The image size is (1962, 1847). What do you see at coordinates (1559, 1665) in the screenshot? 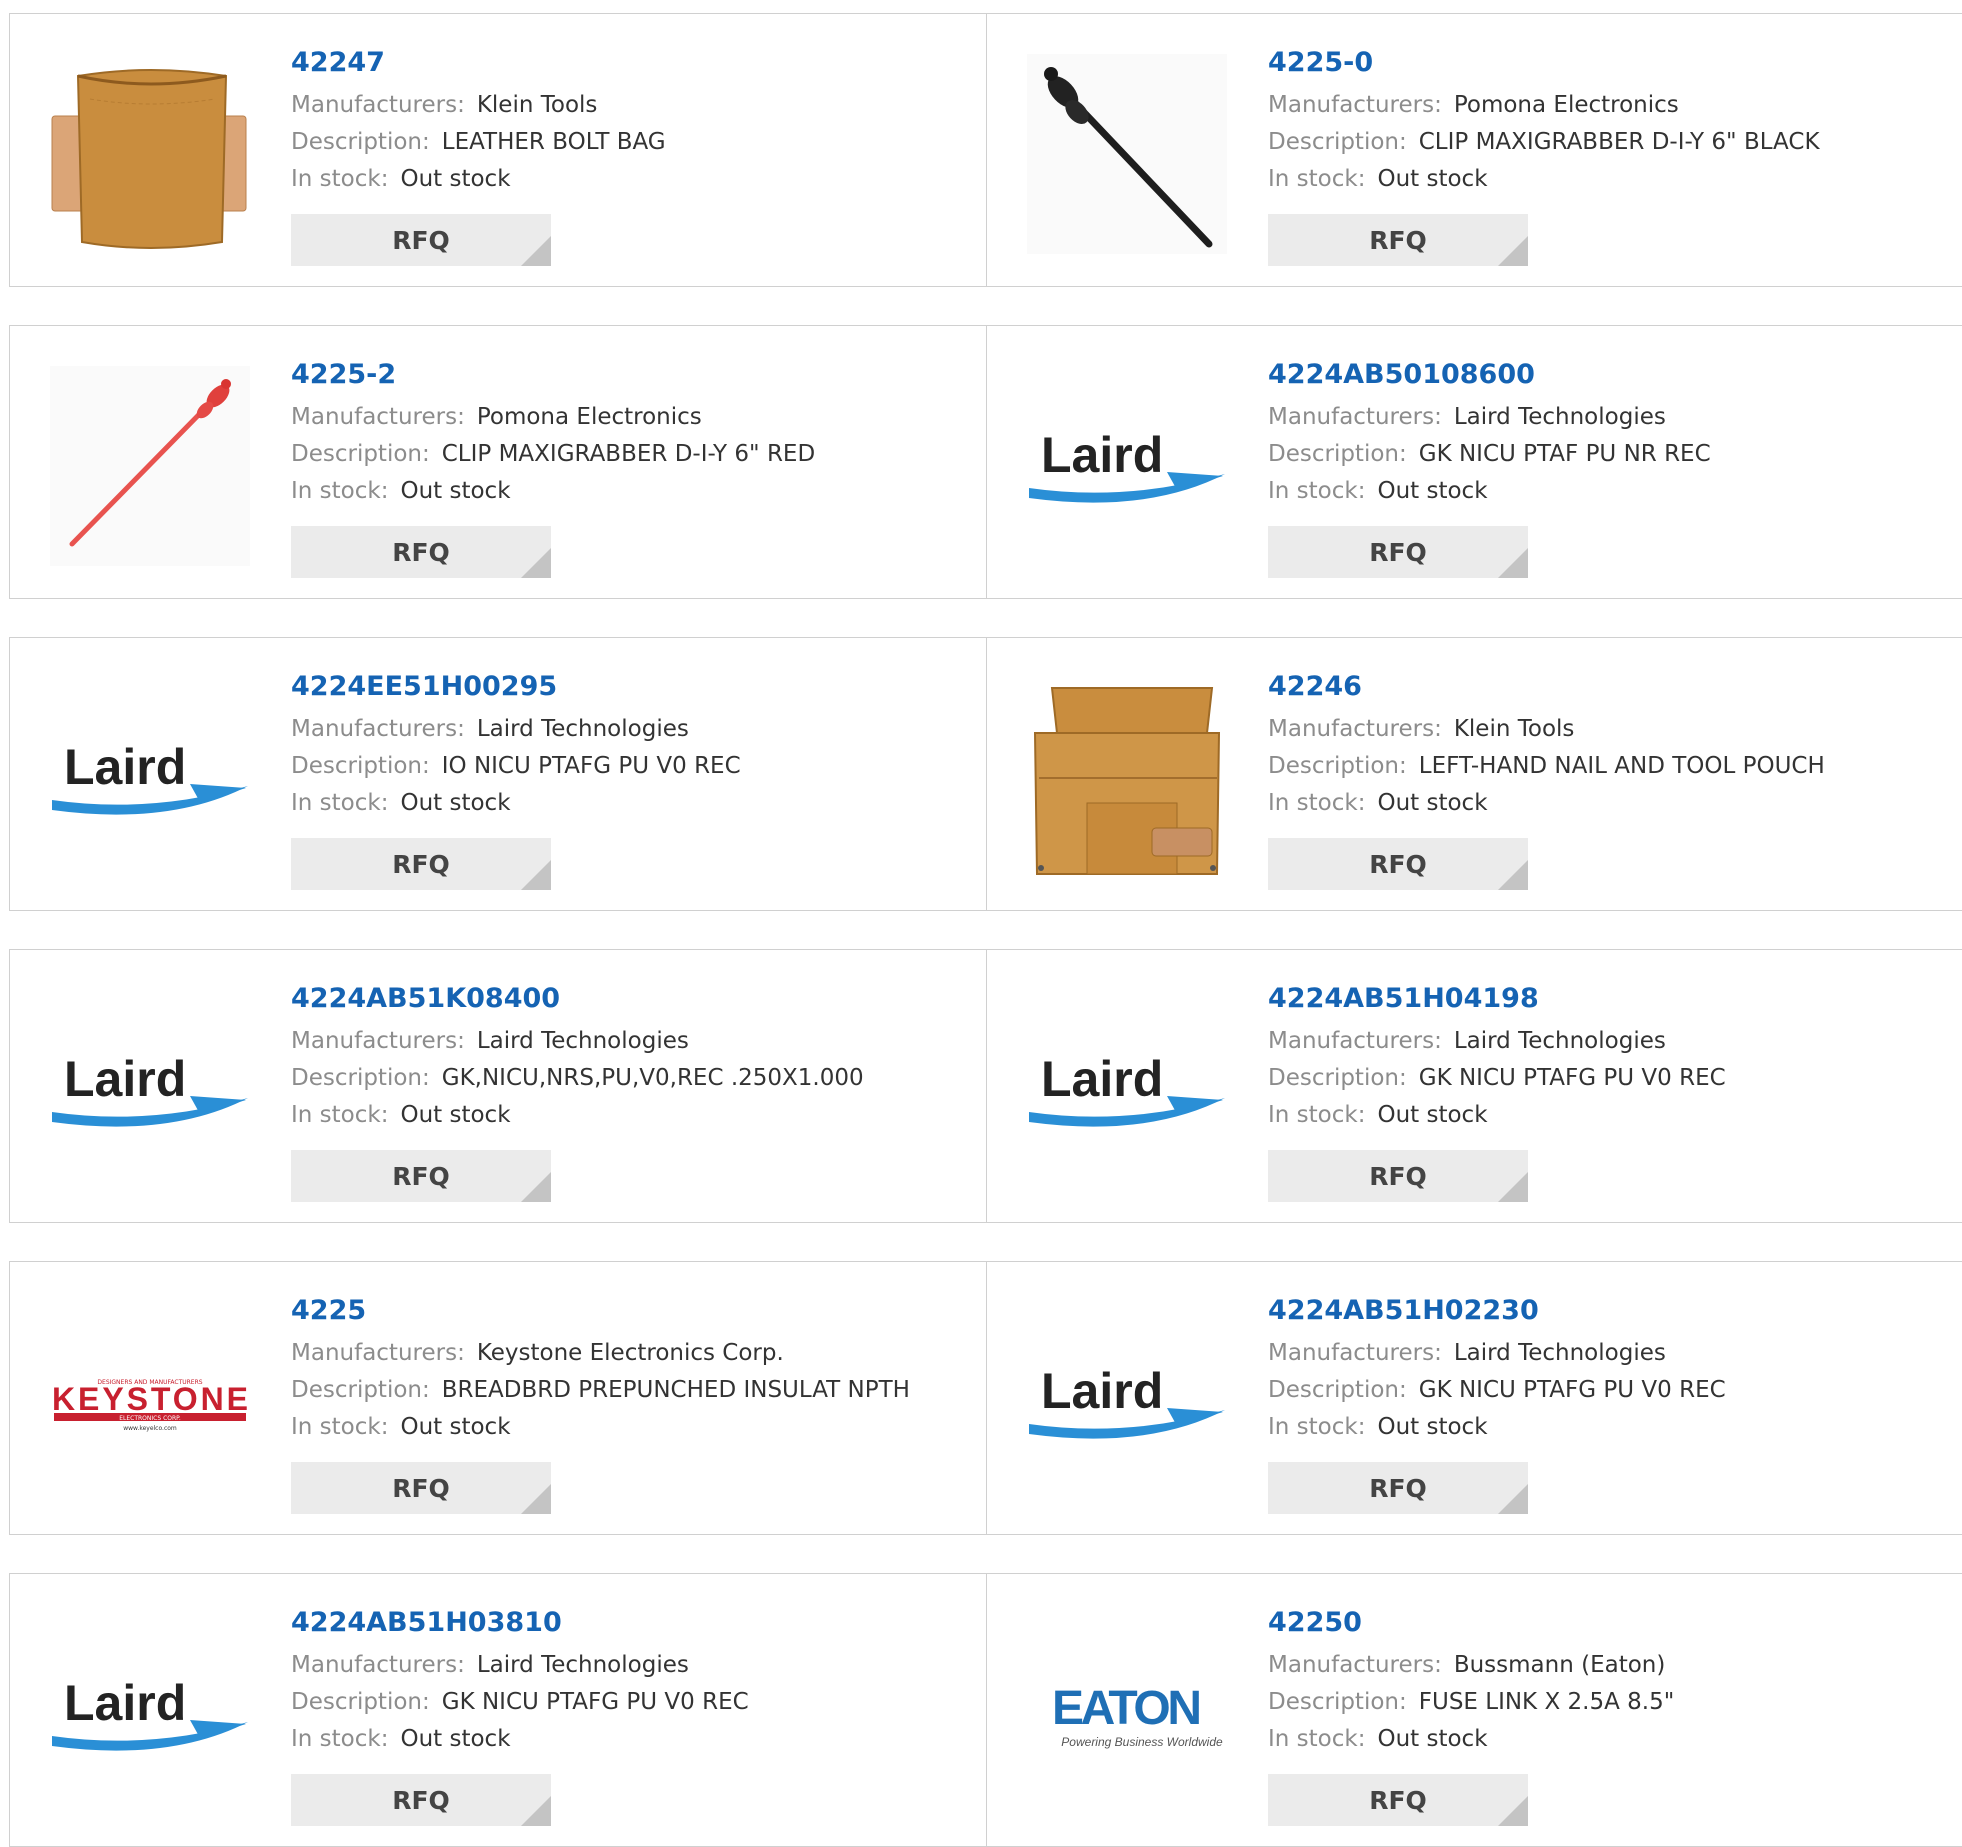
I see `manufacturer-value: Bussmann (Eaton)` at bounding box center [1559, 1665].